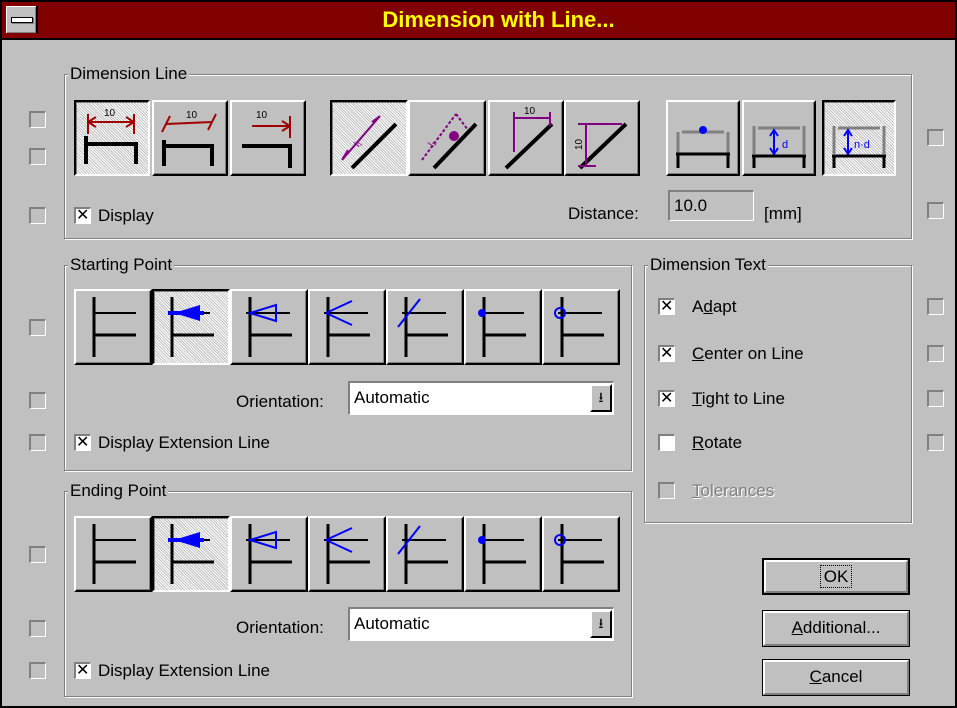 This screenshot has height=708, width=957. What do you see at coordinates (184, 670) in the screenshot?
I see `end-ext-line-label: Display Extension Line` at bounding box center [184, 670].